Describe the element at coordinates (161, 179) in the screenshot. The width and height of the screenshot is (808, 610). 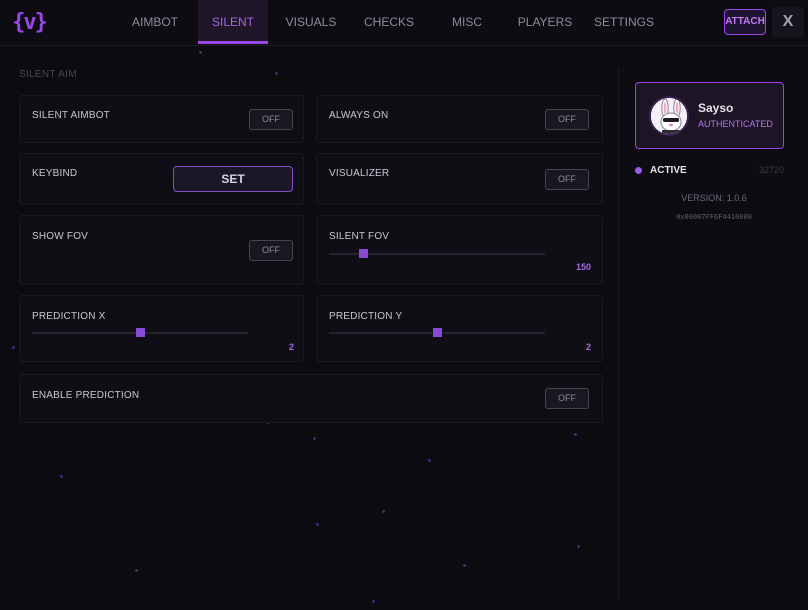
I see `keybind-card: KEYBIND SET` at that location.